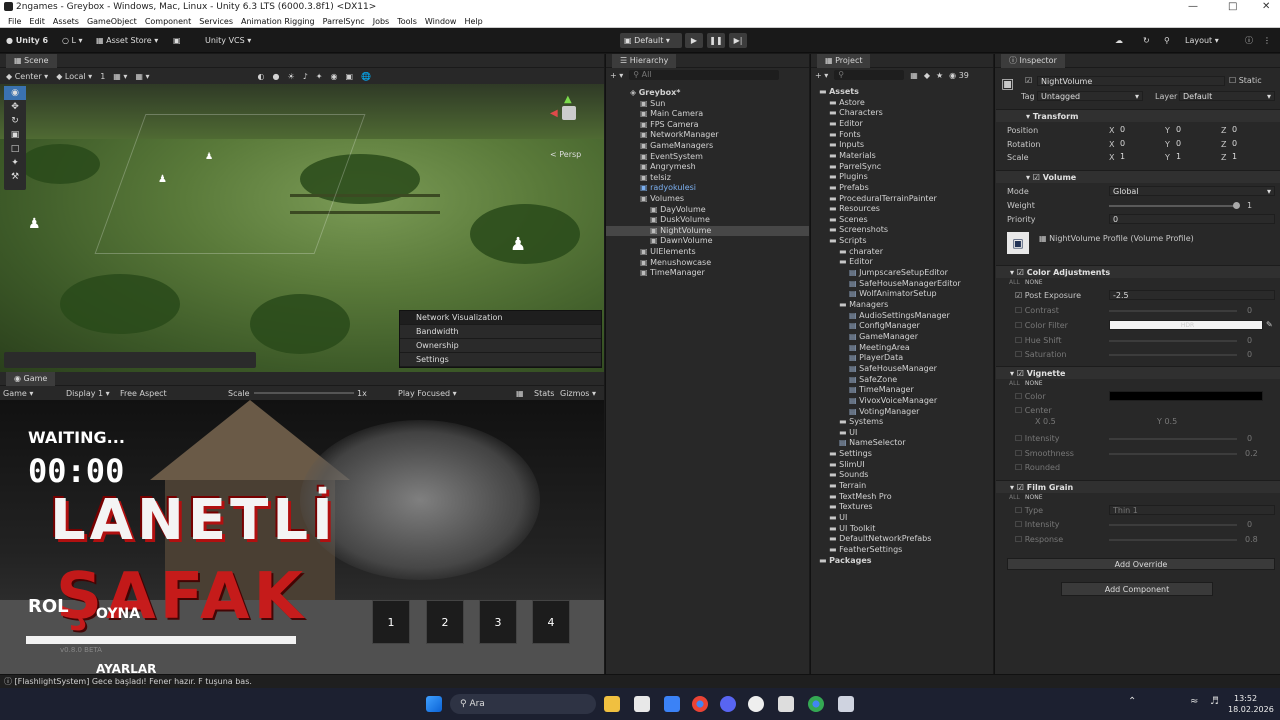 The image size is (1280, 720). I want to click on slot-1-button: 1, so click(391, 622).